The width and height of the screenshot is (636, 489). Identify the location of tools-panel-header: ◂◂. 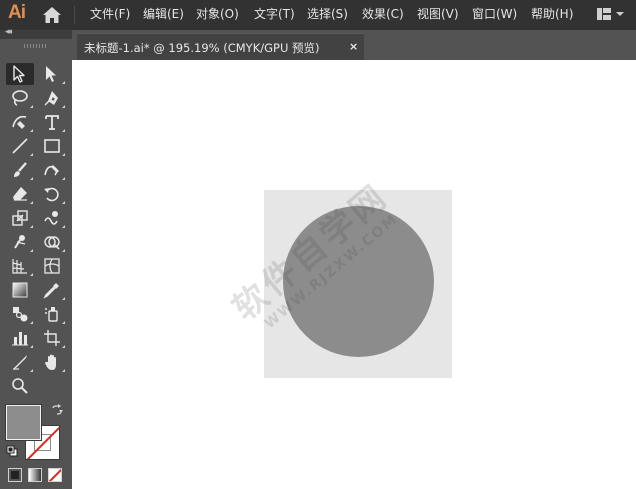
(36, 33).